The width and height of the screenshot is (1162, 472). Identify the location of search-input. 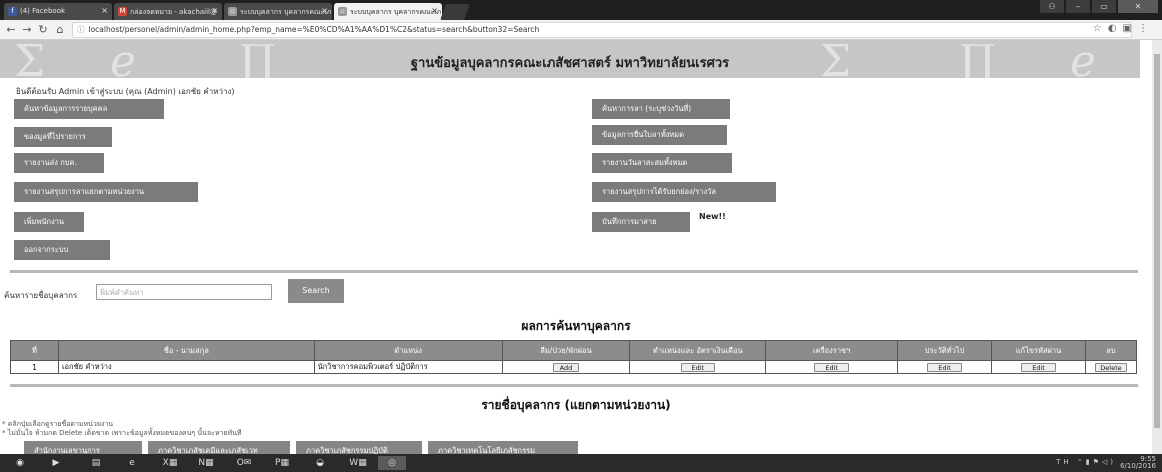
(184, 292).